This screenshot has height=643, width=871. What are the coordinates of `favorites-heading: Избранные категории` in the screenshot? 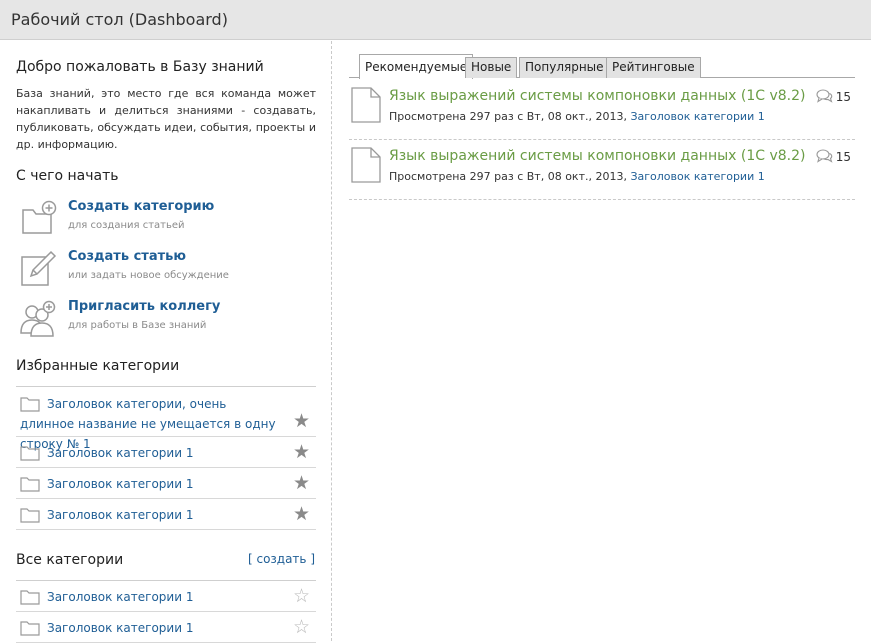 It's located at (98, 366).